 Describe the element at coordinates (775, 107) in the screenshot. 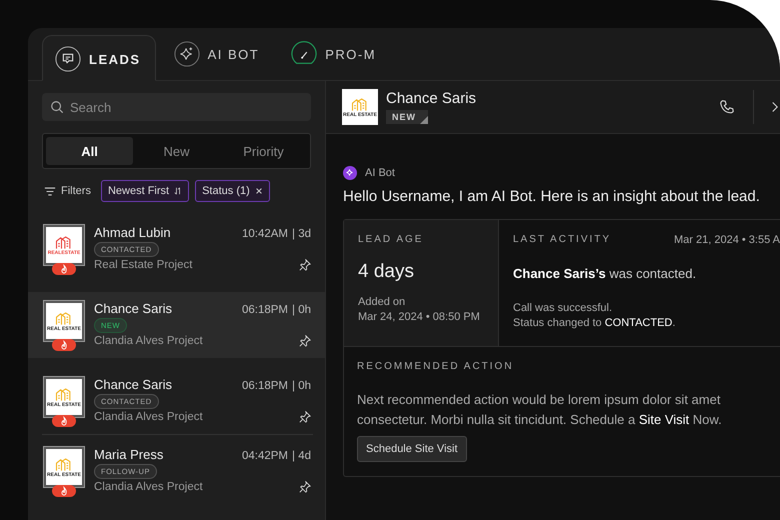

I see `chevron-right-icon` at that location.